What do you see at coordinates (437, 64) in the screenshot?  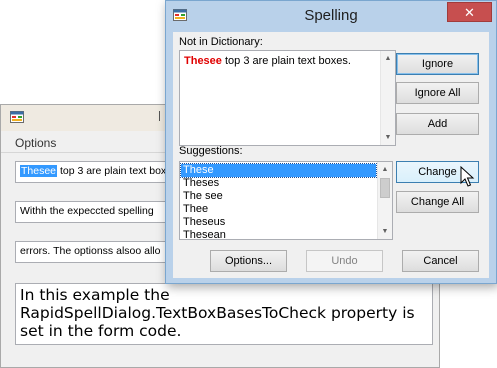 I see `ignore-button: Ignore` at bounding box center [437, 64].